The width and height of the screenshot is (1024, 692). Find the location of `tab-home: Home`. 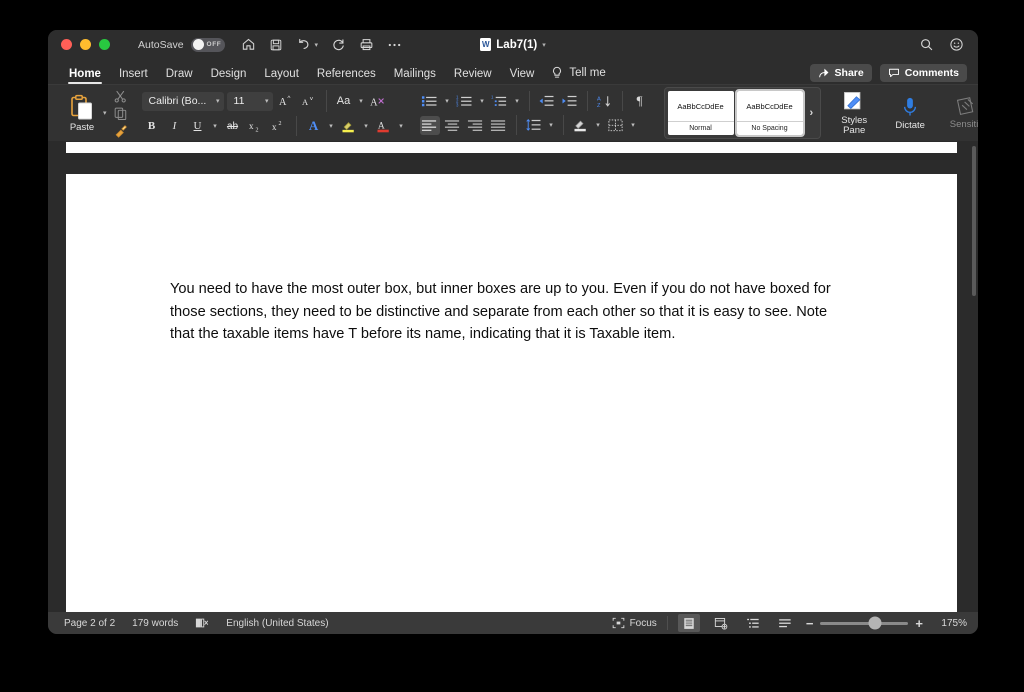

tab-home: Home is located at coordinates (85, 76).